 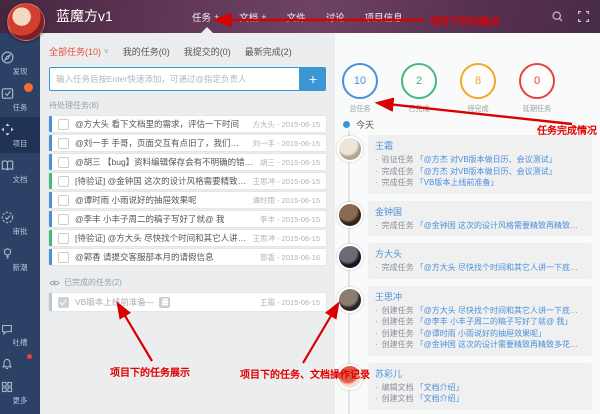 I want to click on sidebar-item-任务: 任务, so click(x=20, y=99).